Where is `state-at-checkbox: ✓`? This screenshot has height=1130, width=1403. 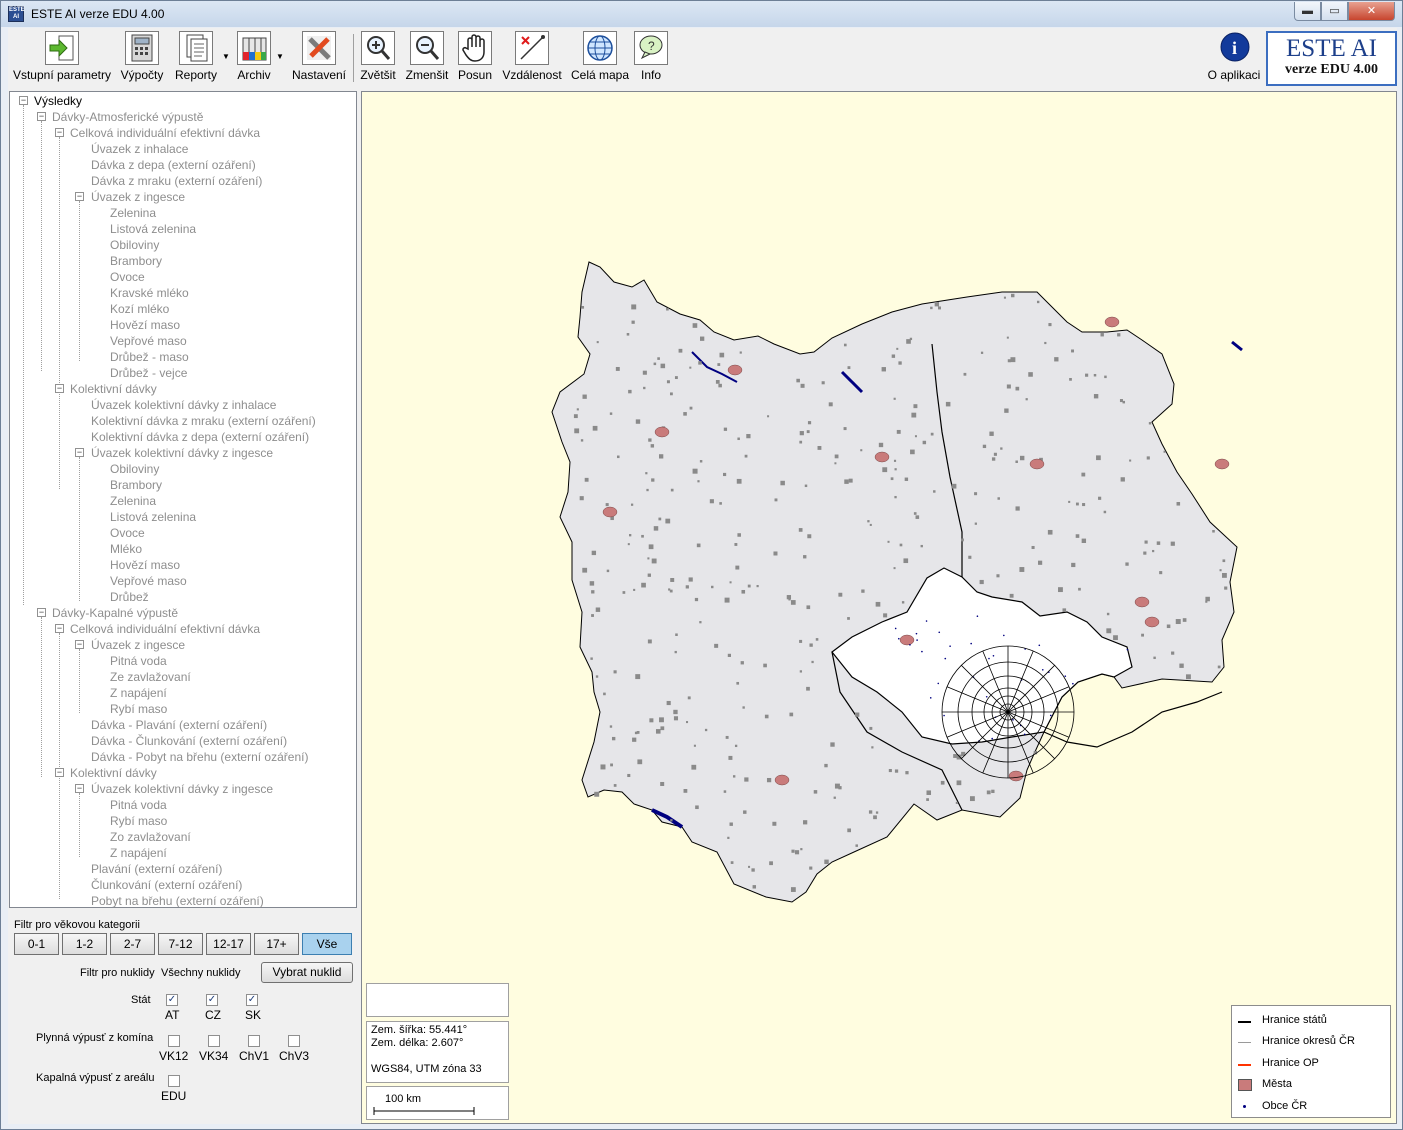
state-at-checkbox: ✓ is located at coordinates (172, 1000).